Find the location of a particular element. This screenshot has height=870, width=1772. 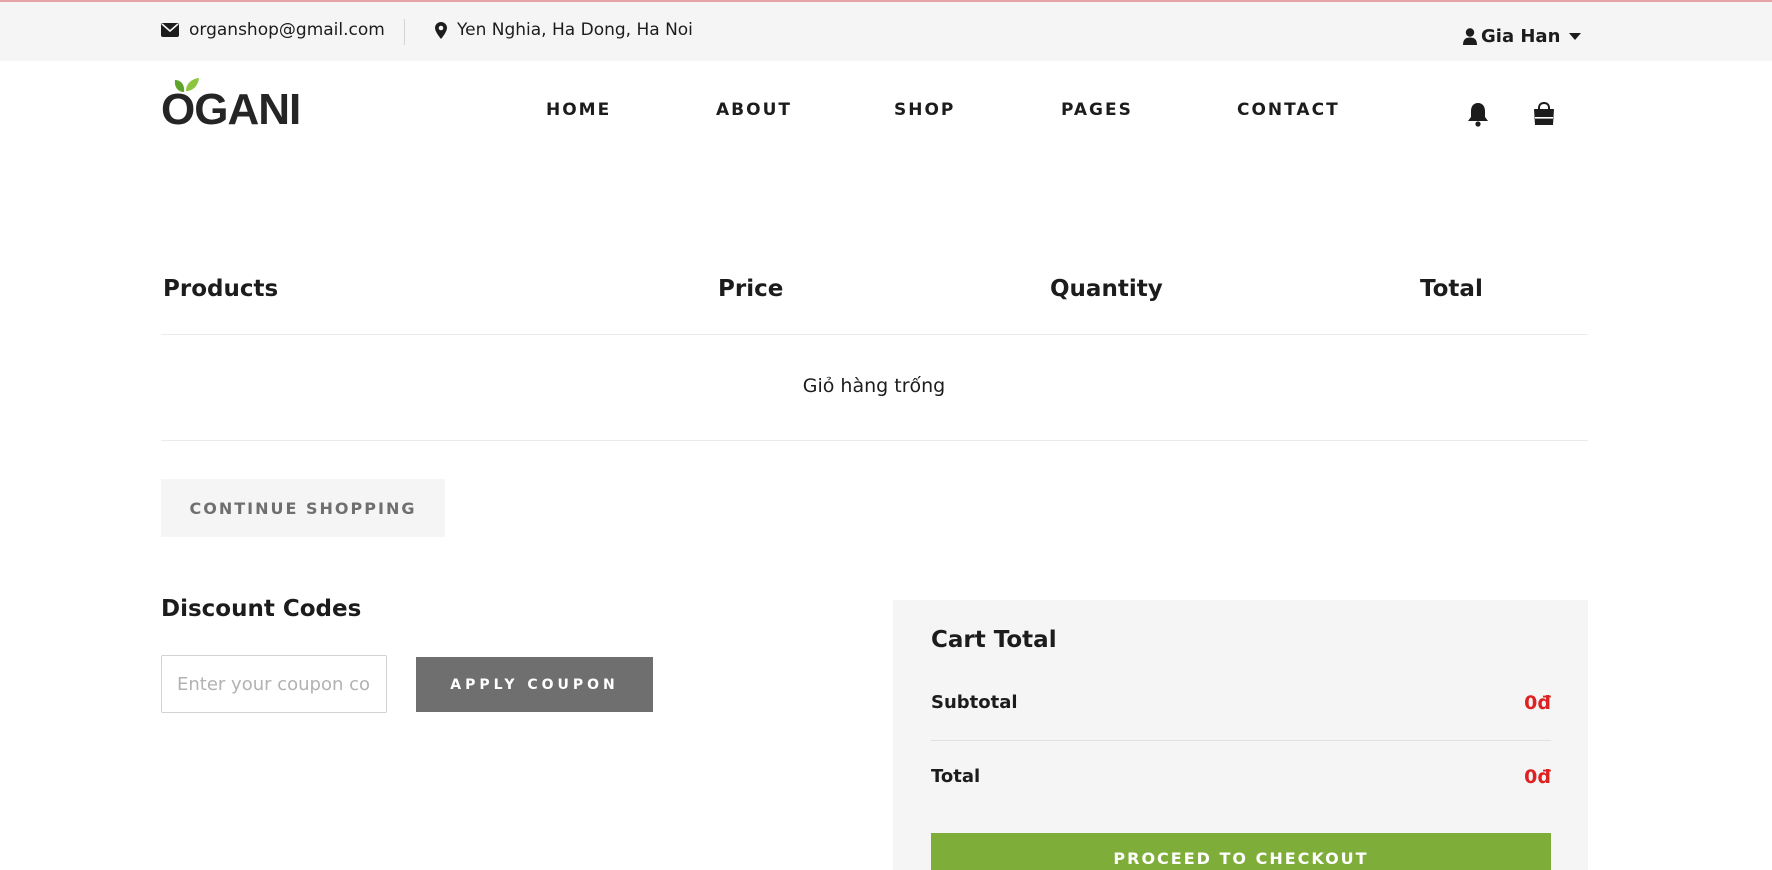

user-name: Gia Han is located at coordinates (1521, 36).